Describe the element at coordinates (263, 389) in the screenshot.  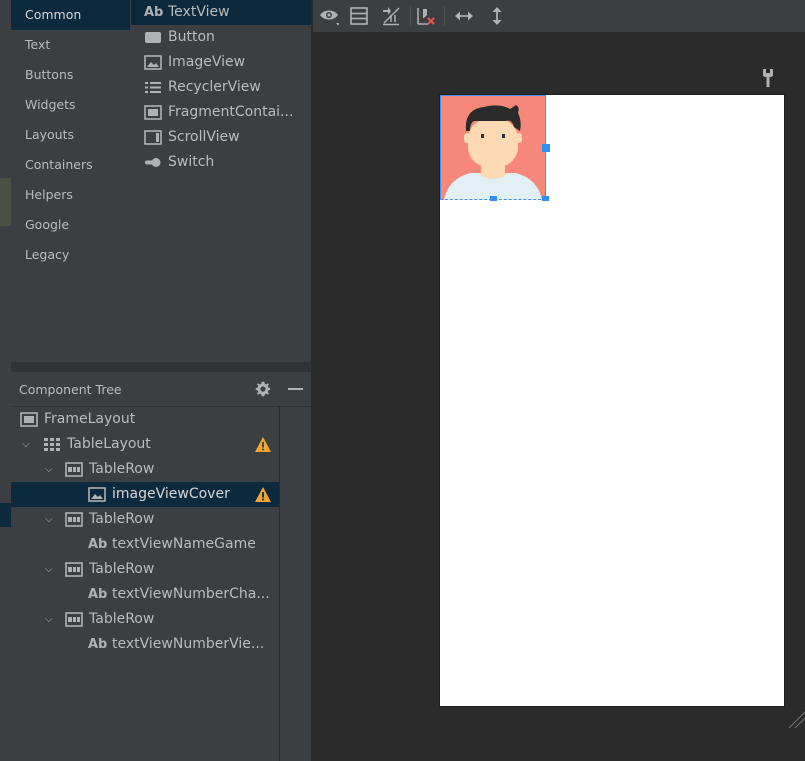
I see `gear-icon` at that location.